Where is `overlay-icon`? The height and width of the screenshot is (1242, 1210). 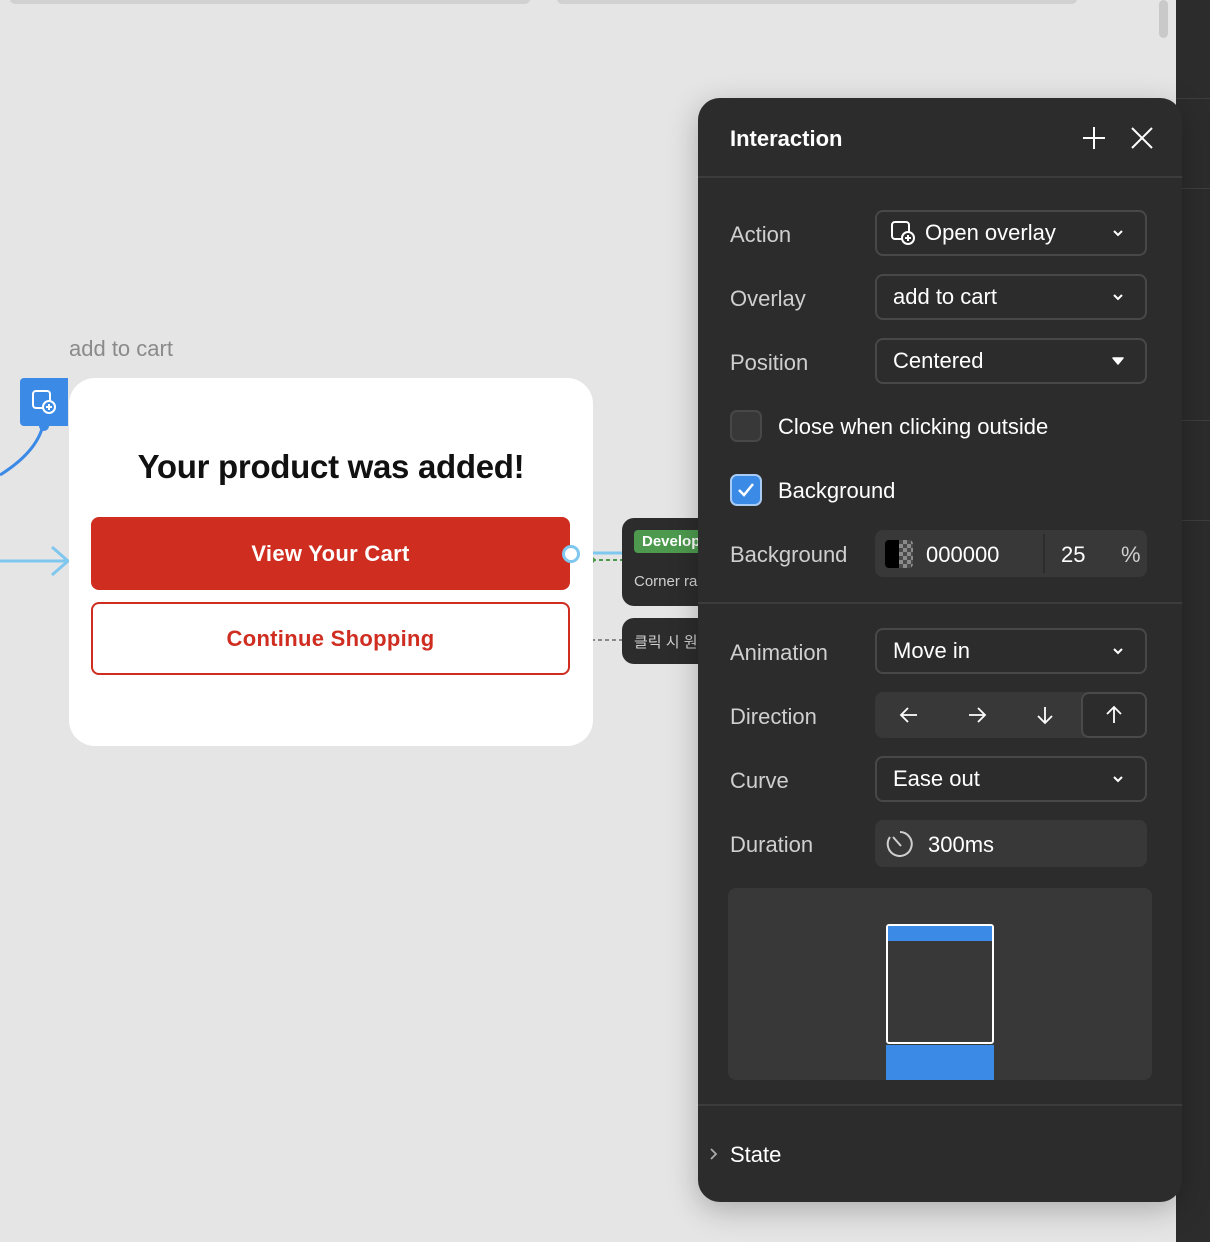
overlay-icon is located at coordinates (44, 402).